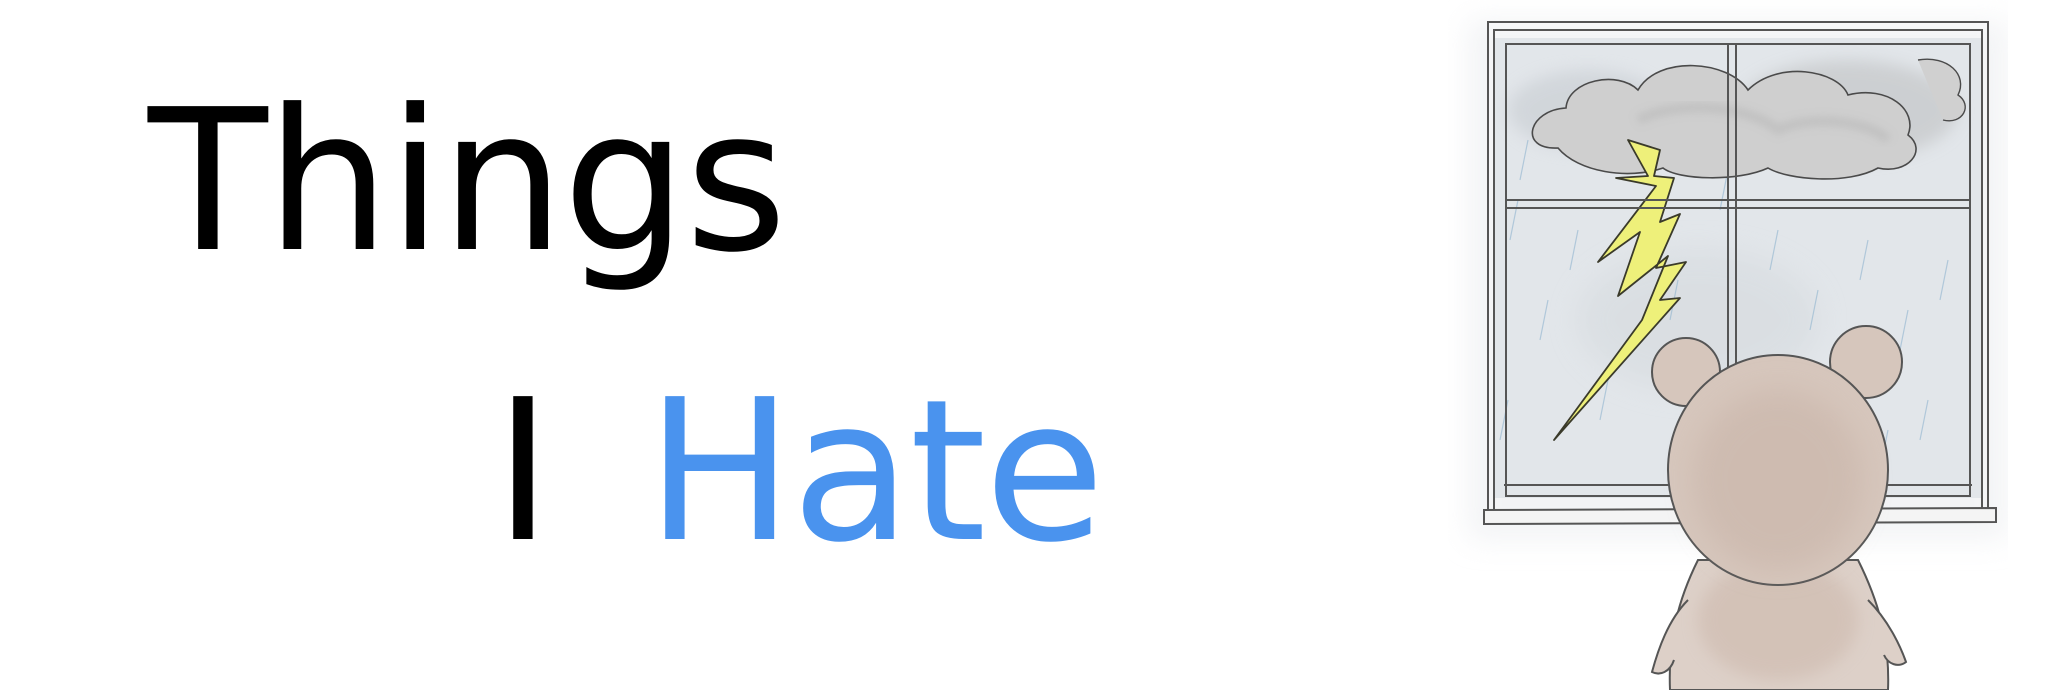 The image size is (2058, 690). I want to click on bear, so click(1779, 507).